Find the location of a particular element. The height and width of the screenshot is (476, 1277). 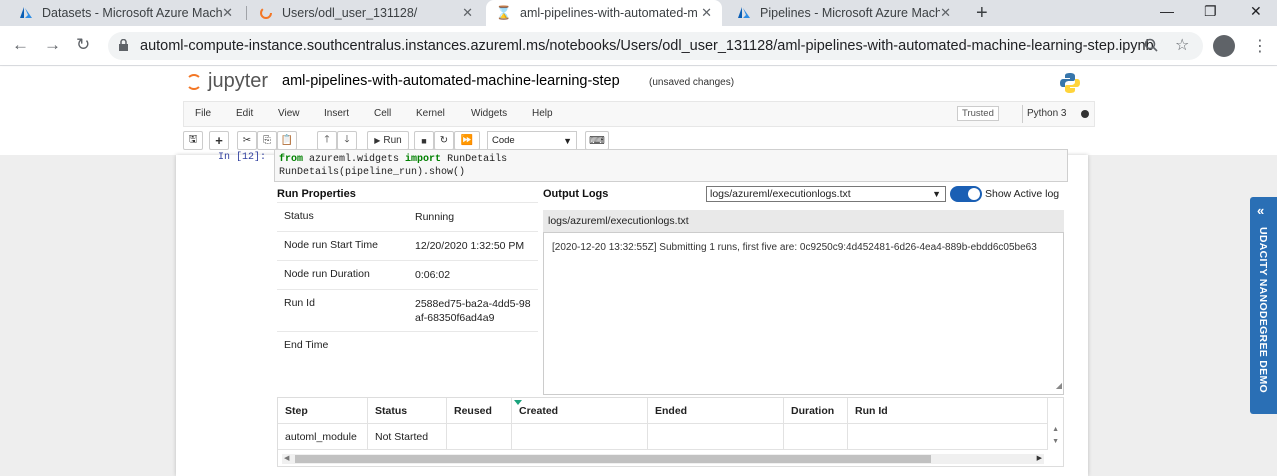

window-close-icon: ✕ is located at coordinates (1256, 11).